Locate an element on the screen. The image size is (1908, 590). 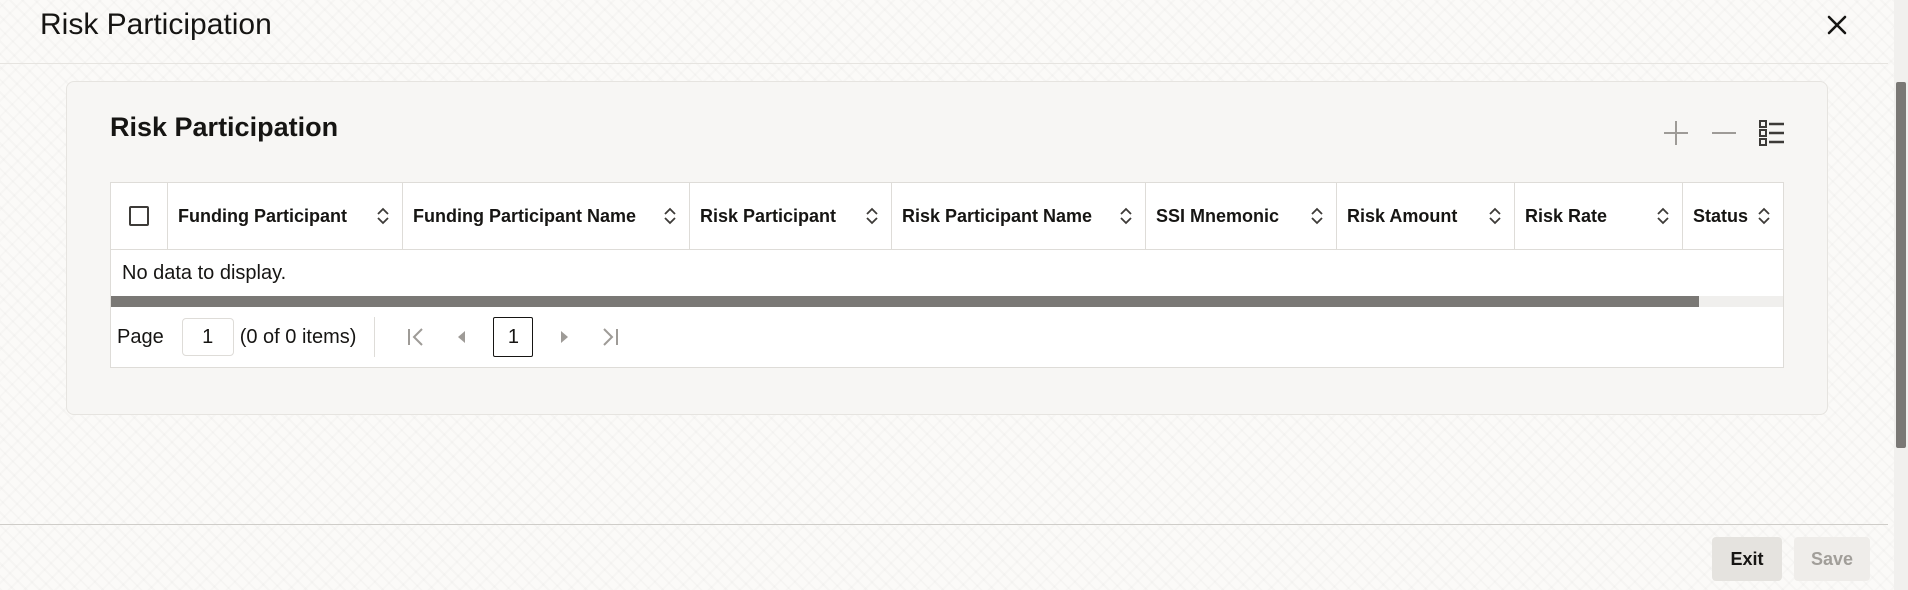
next-page-icon is located at coordinates (565, 337).